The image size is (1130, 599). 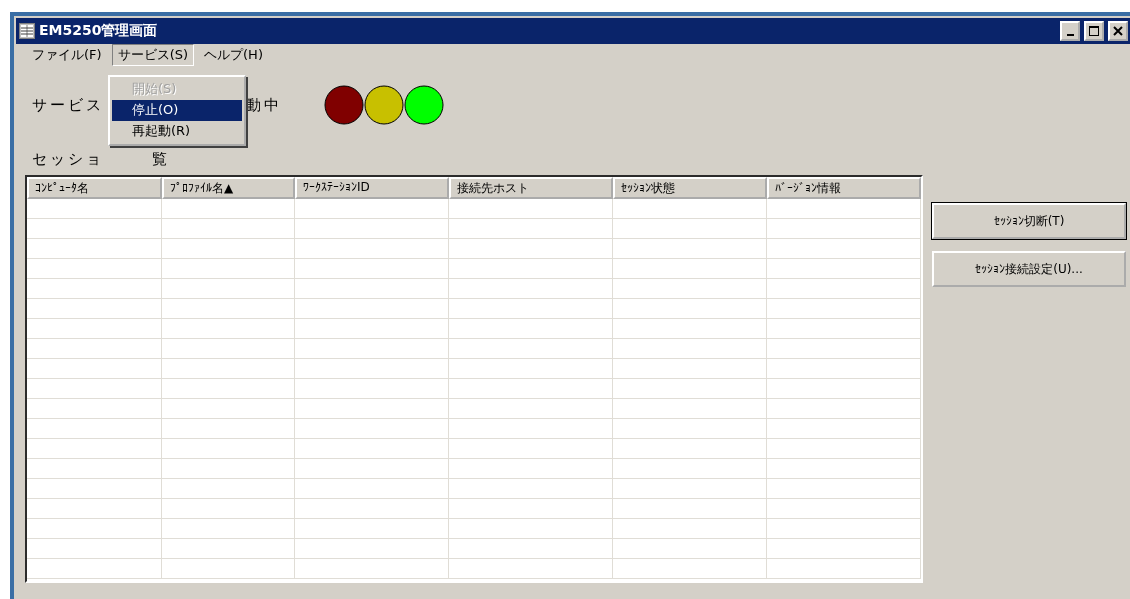 I want to click on maximize-icon, so click(x=1094, y=31).